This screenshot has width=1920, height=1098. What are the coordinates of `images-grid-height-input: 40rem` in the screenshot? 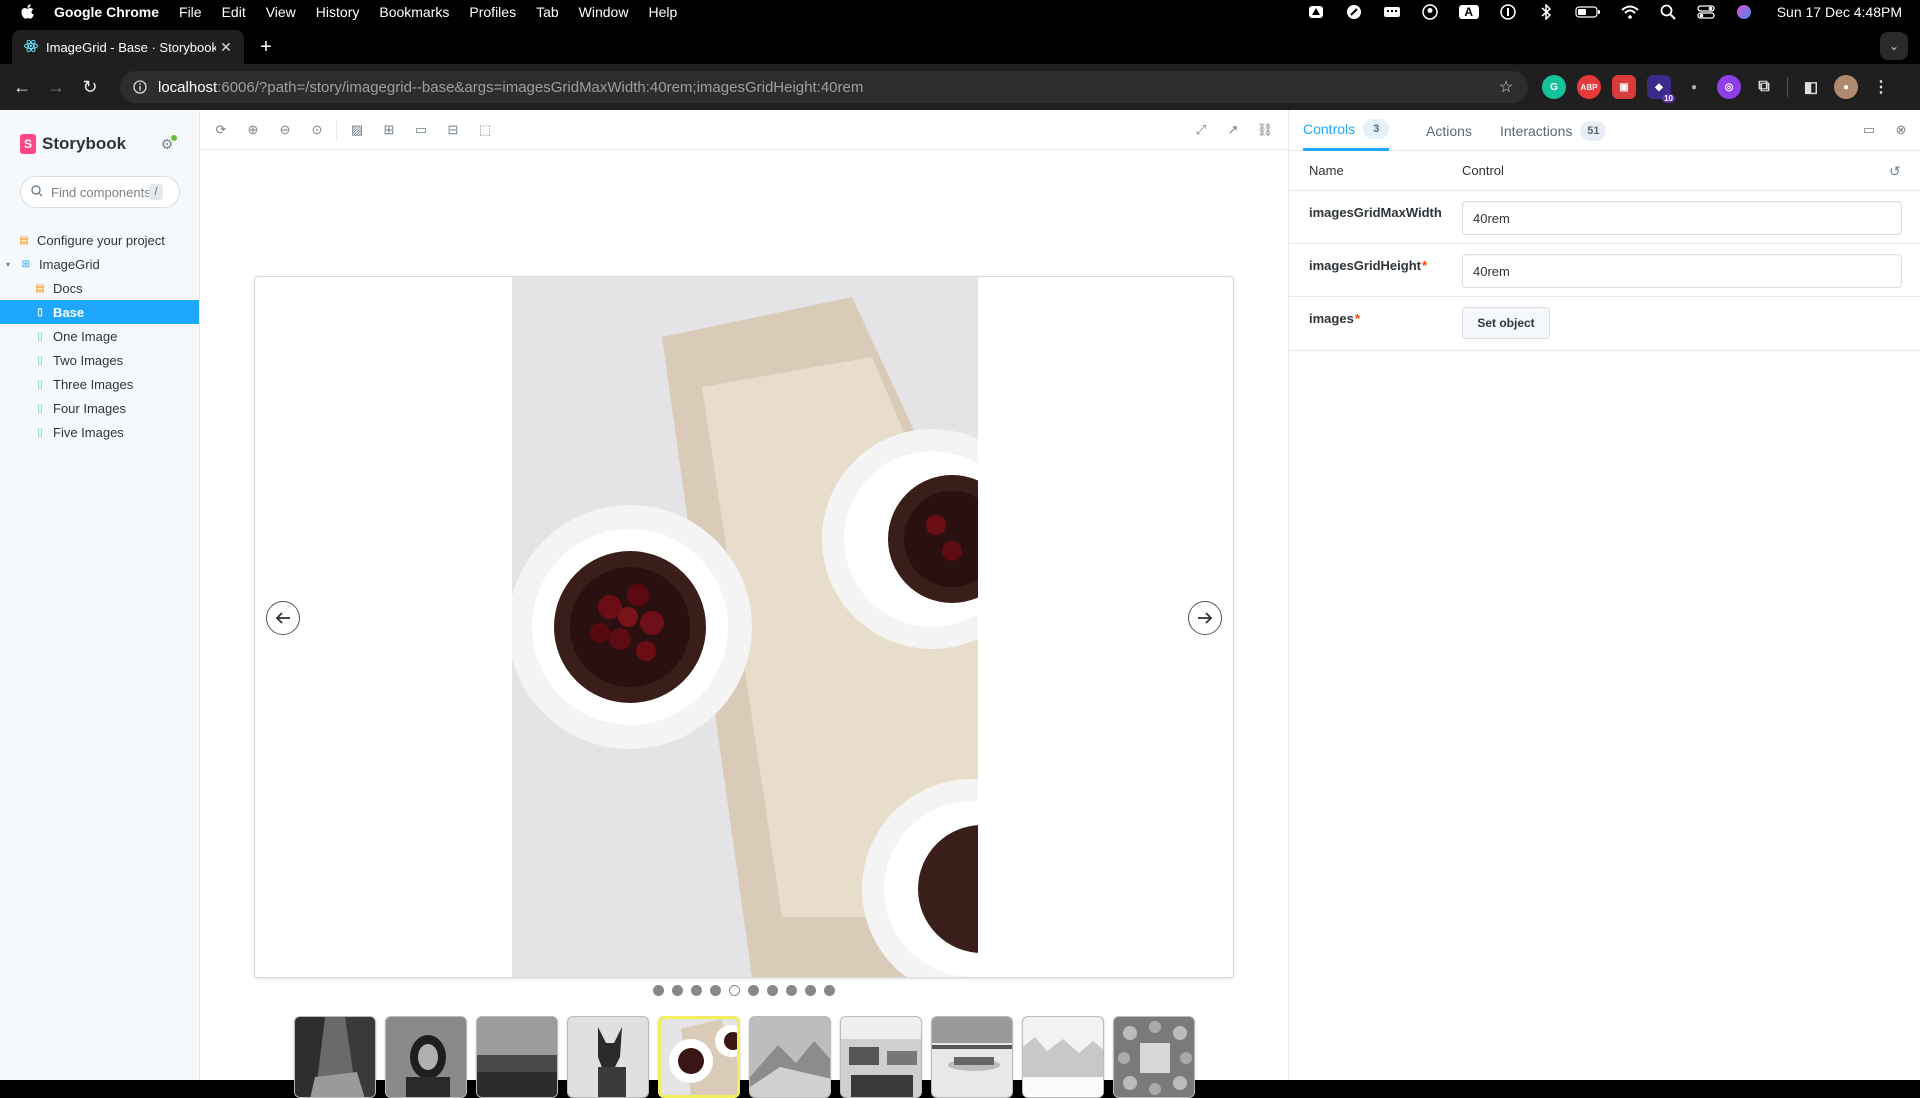 It's located at (1682, 271).